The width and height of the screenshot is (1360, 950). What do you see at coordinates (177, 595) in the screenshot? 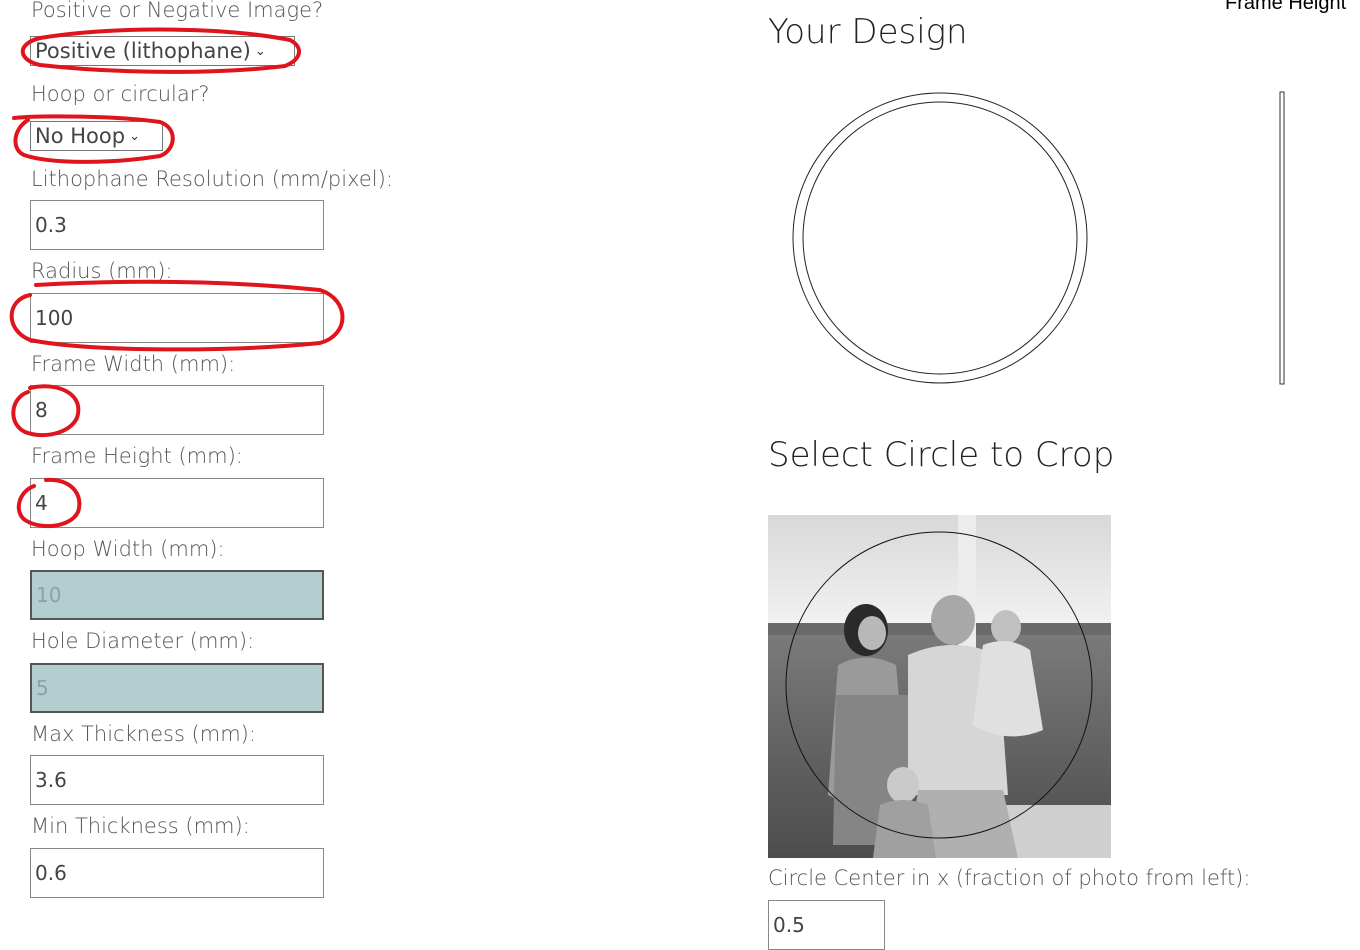
I see `hoop-width-input: 10` at bounding box center [177, 595].